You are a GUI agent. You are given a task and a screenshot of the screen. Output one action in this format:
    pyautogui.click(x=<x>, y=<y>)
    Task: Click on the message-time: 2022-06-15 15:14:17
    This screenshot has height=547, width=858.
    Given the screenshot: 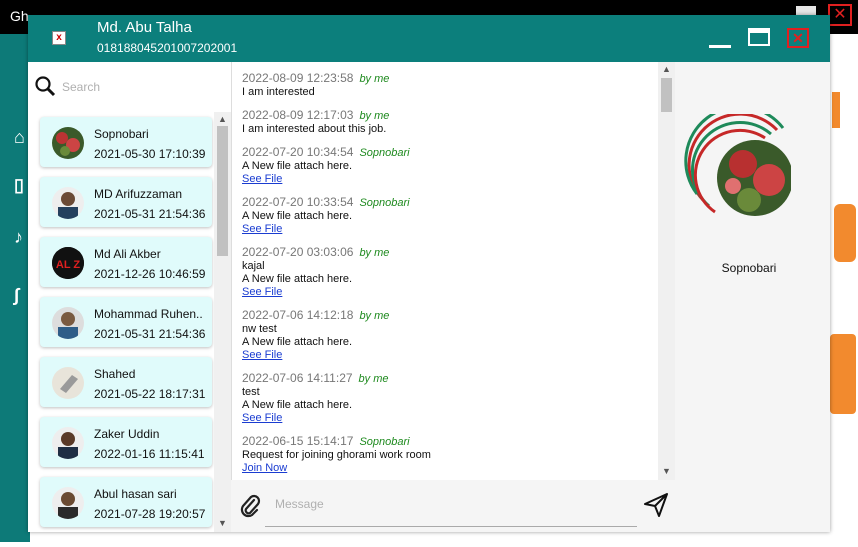 What is the action you would take?
    pyautogui.click(x=298, y=441)
    